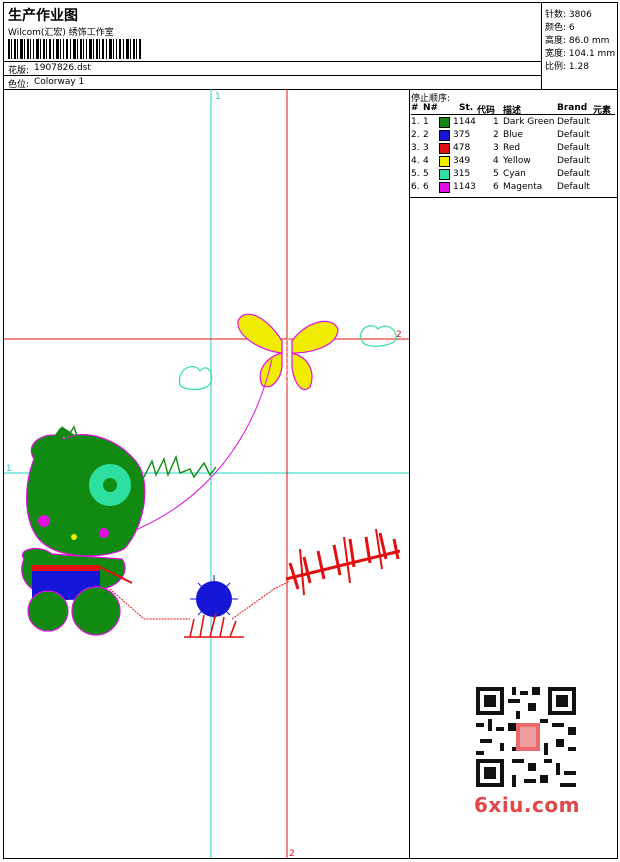  I want to click on cloud-left, so click(195, 378).